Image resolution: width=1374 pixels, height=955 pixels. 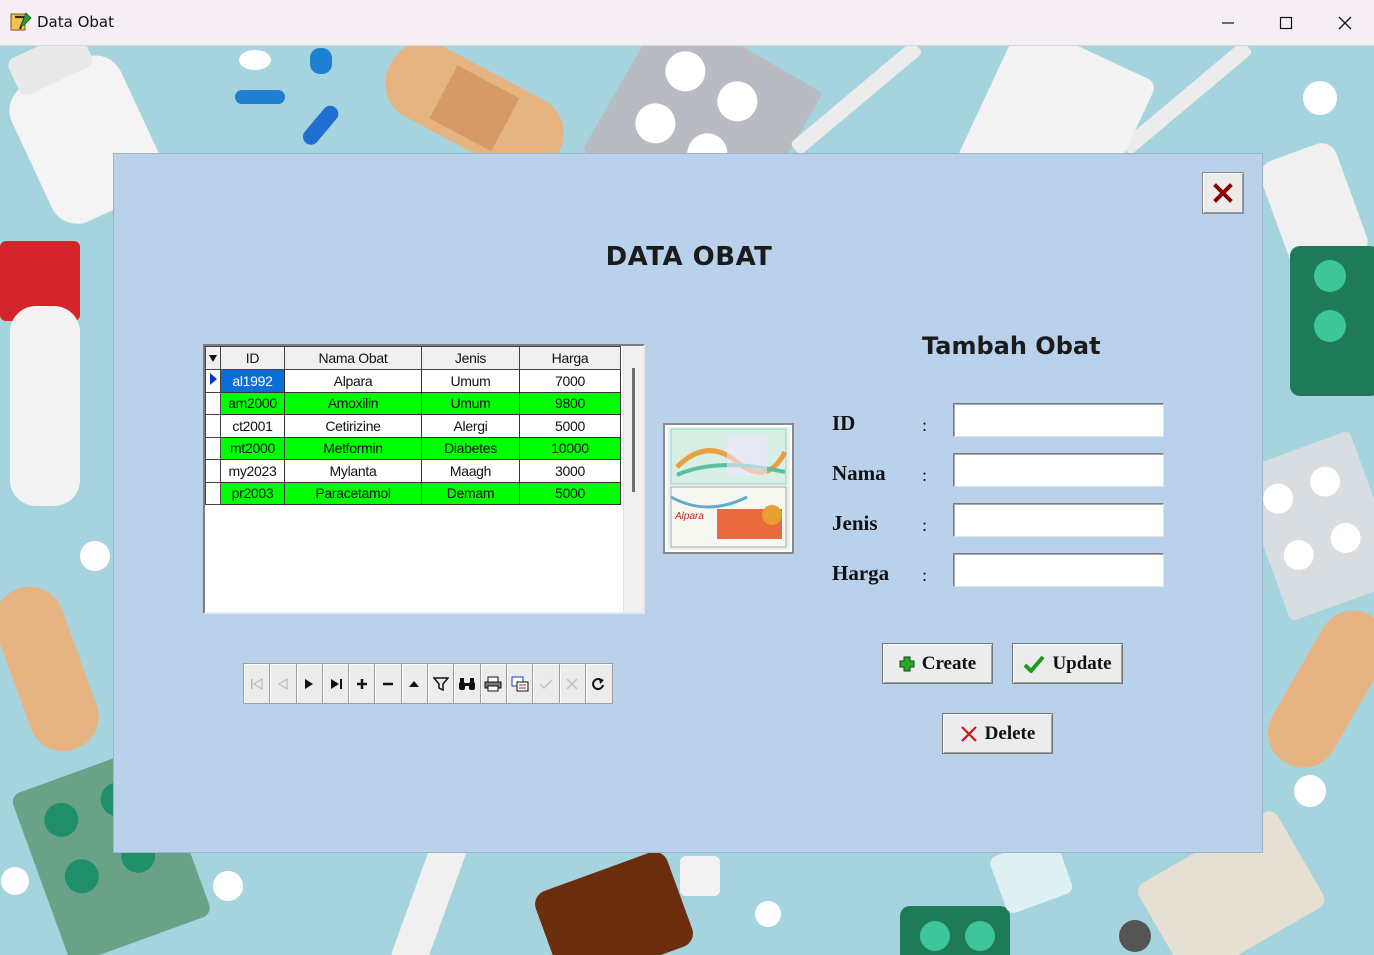 What do you see at coordinates (353, 448) in the screenshot?
I see `cell-nama: Metformin` at bounding box center [353, 448].